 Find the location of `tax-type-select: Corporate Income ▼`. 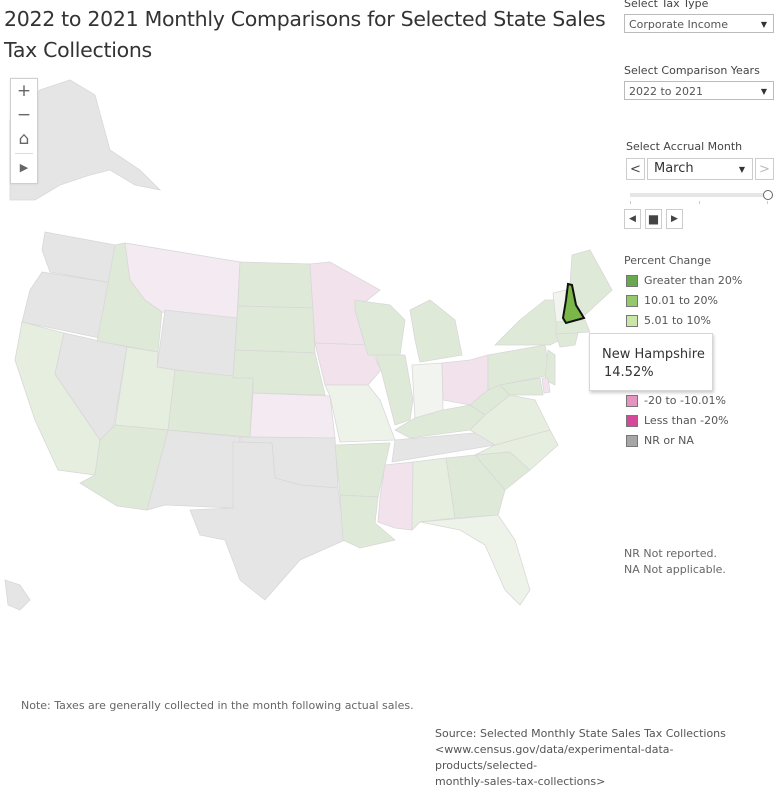

tax-type-select: Corporate Income ▼ is located at coordinates (699, 23).